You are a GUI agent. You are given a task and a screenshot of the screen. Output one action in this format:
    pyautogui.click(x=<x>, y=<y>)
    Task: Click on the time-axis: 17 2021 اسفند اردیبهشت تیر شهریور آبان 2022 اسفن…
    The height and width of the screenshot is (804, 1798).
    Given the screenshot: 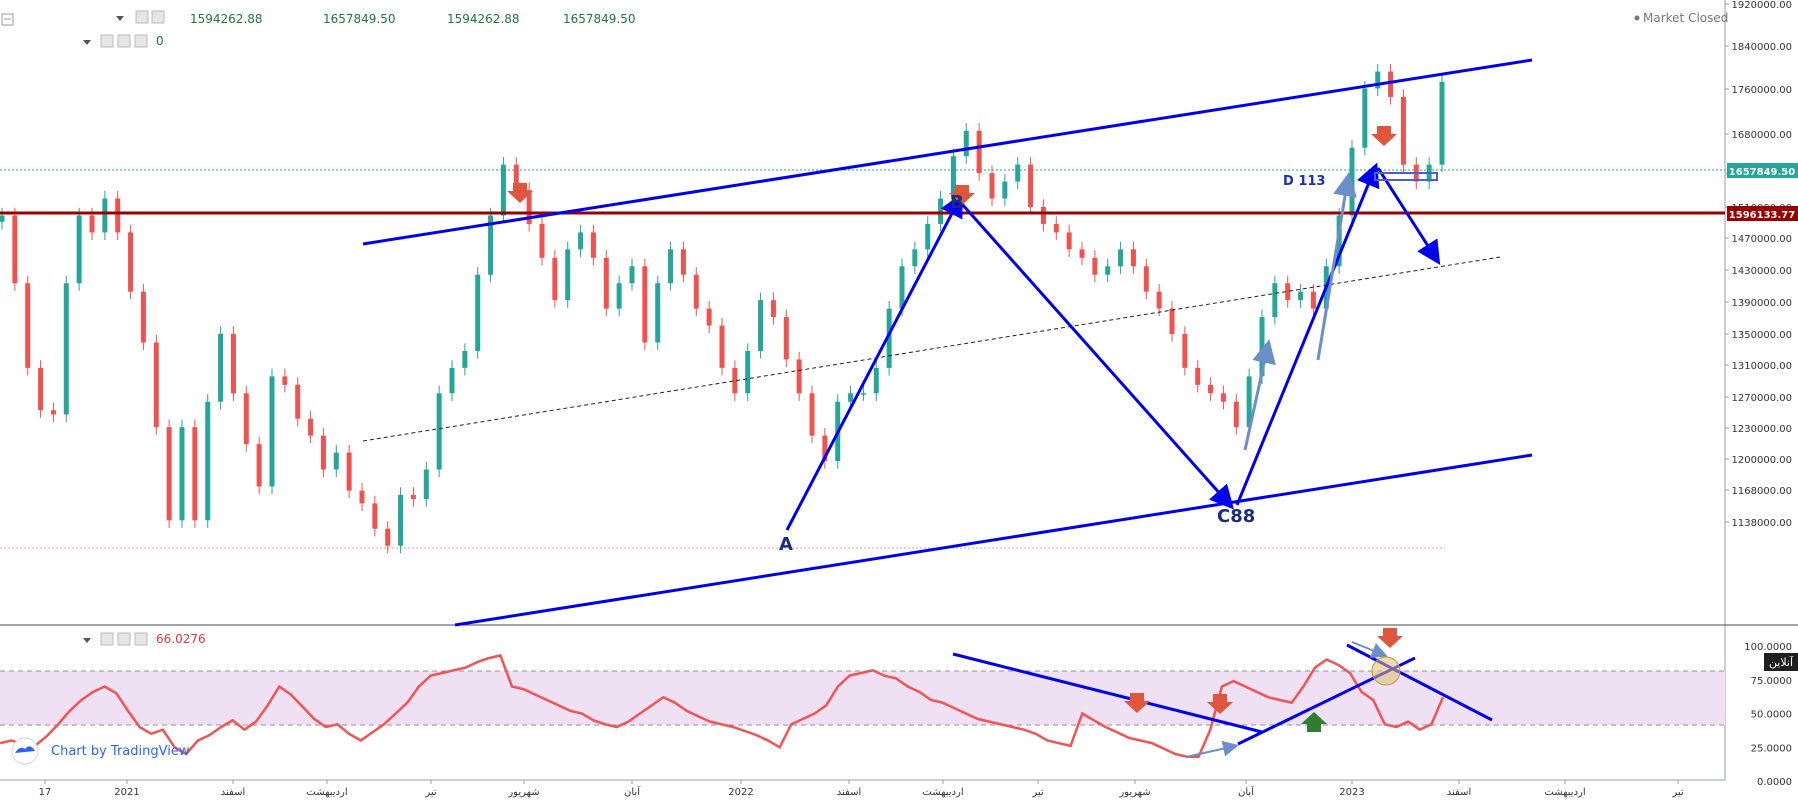 What is the action you would take?
    pyautogui.click(x=861, y=789)
    